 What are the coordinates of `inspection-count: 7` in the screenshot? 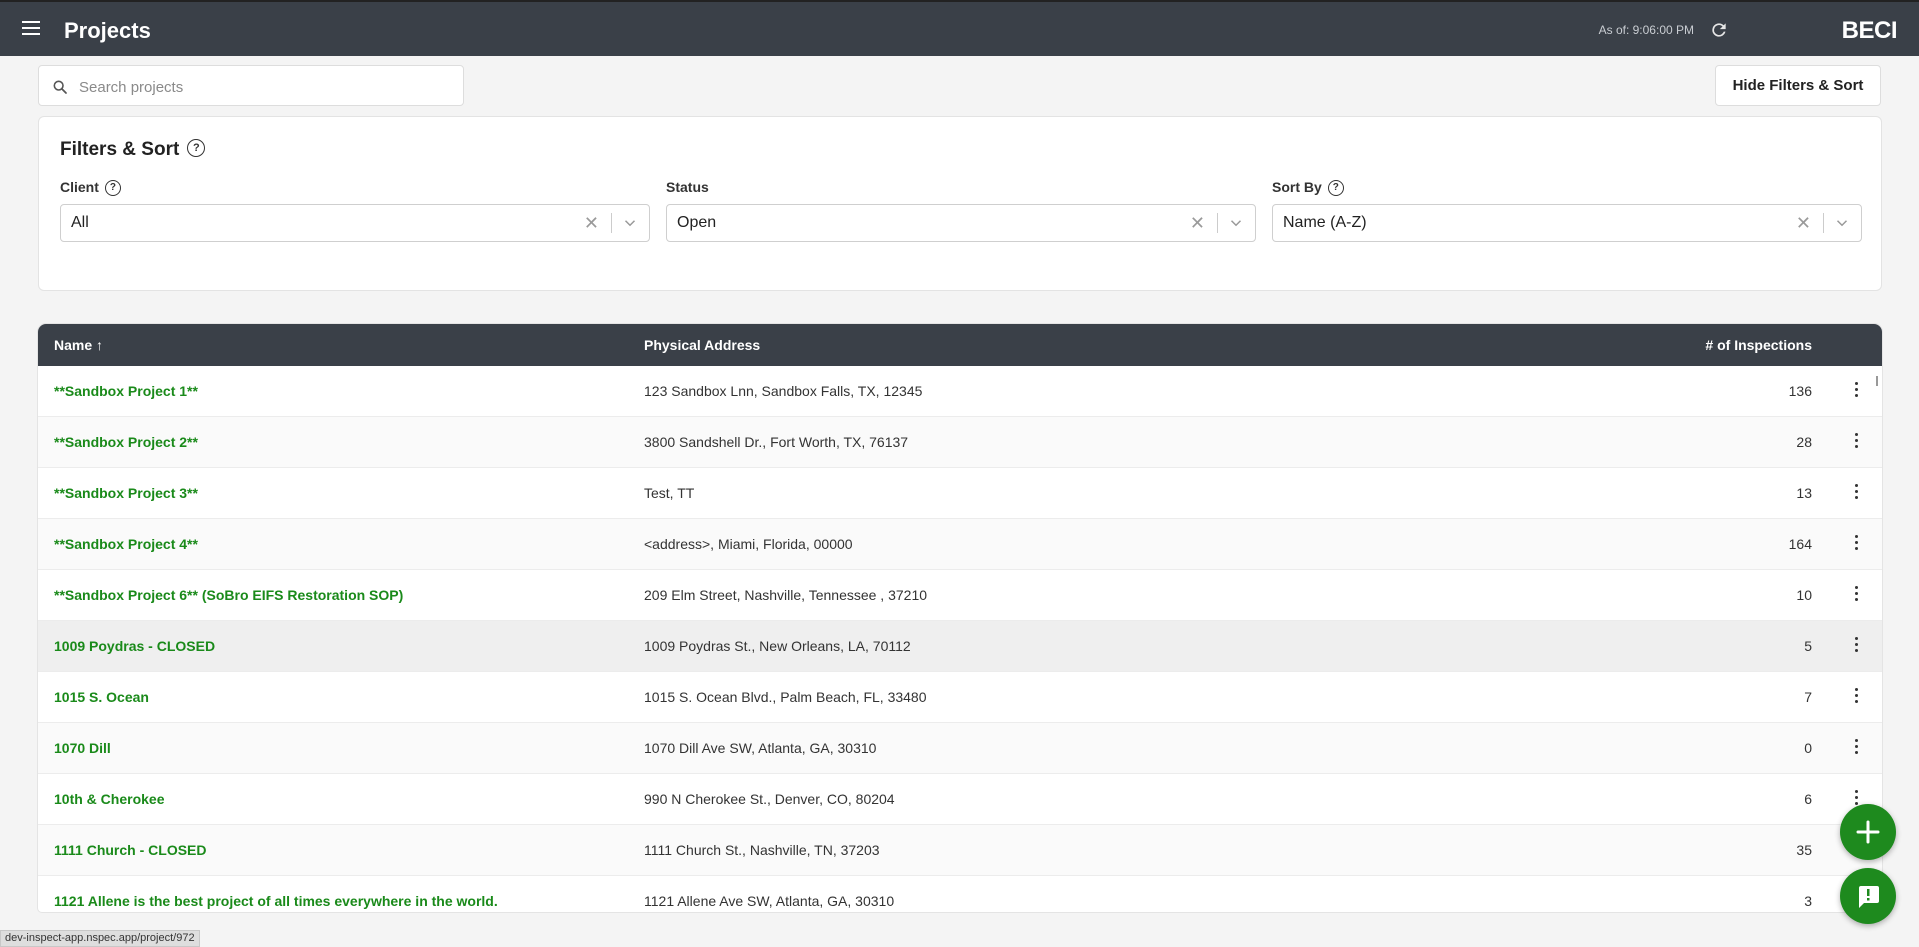 It's located at (1808, 697).